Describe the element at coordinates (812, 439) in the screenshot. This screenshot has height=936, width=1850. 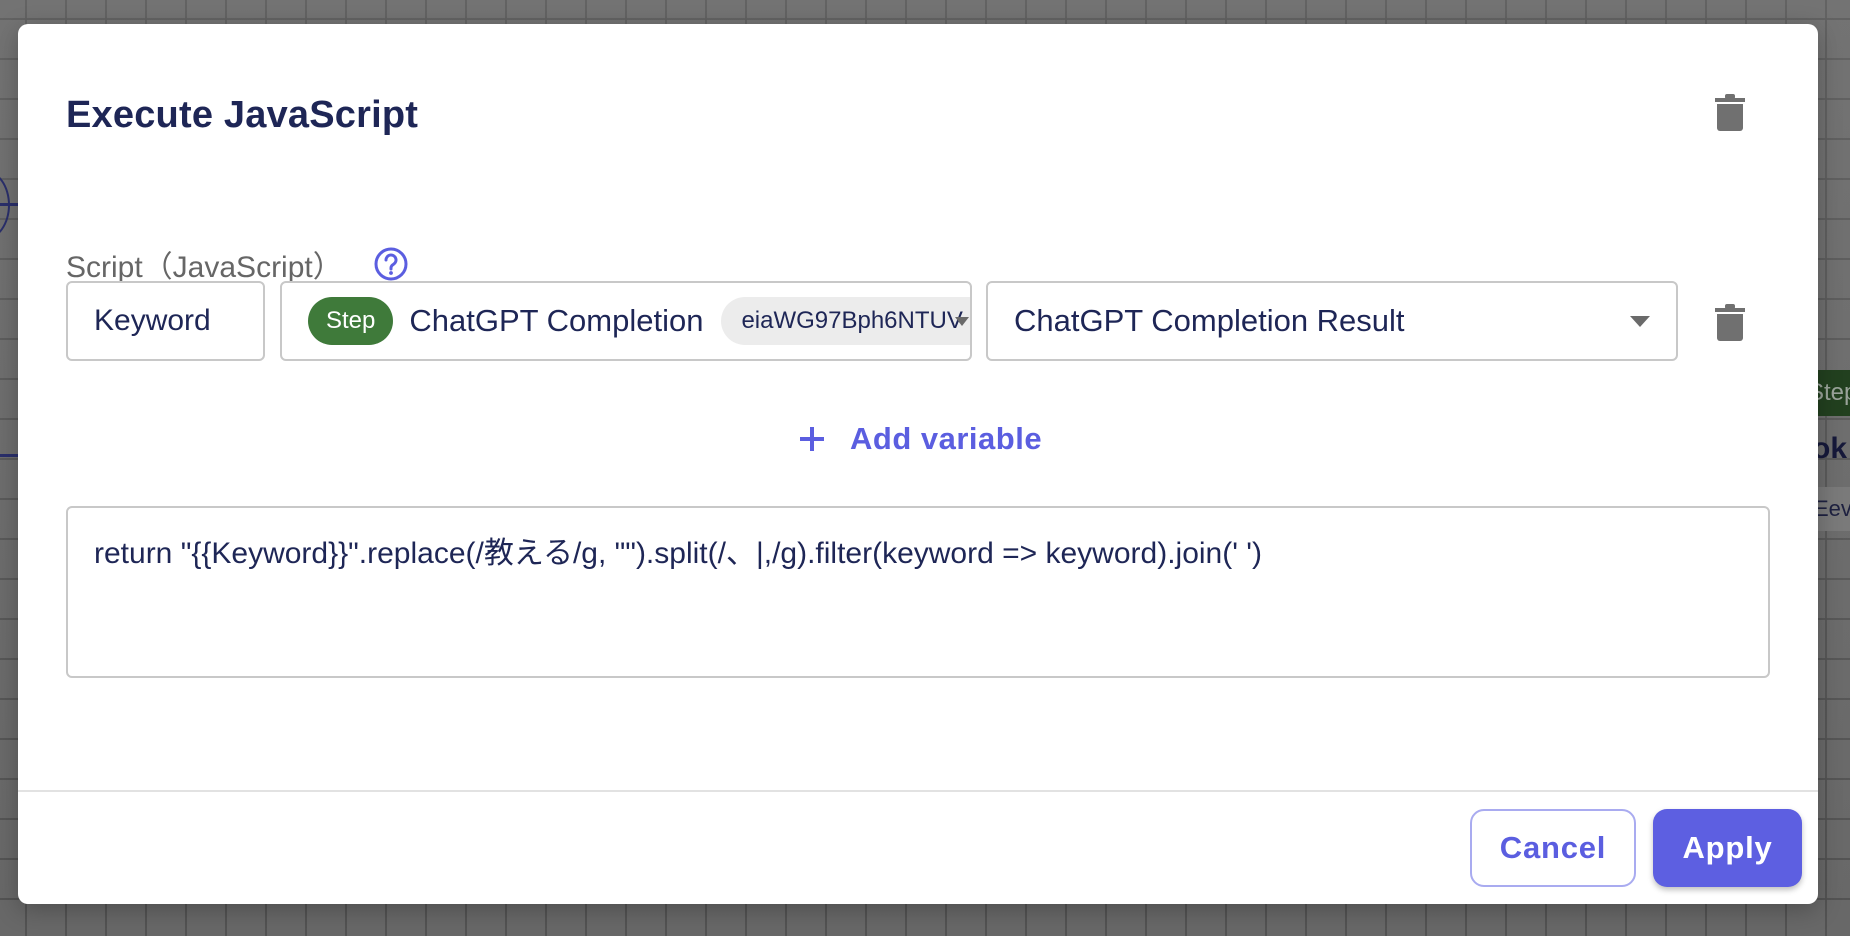
I see `plus-icon` at that location.